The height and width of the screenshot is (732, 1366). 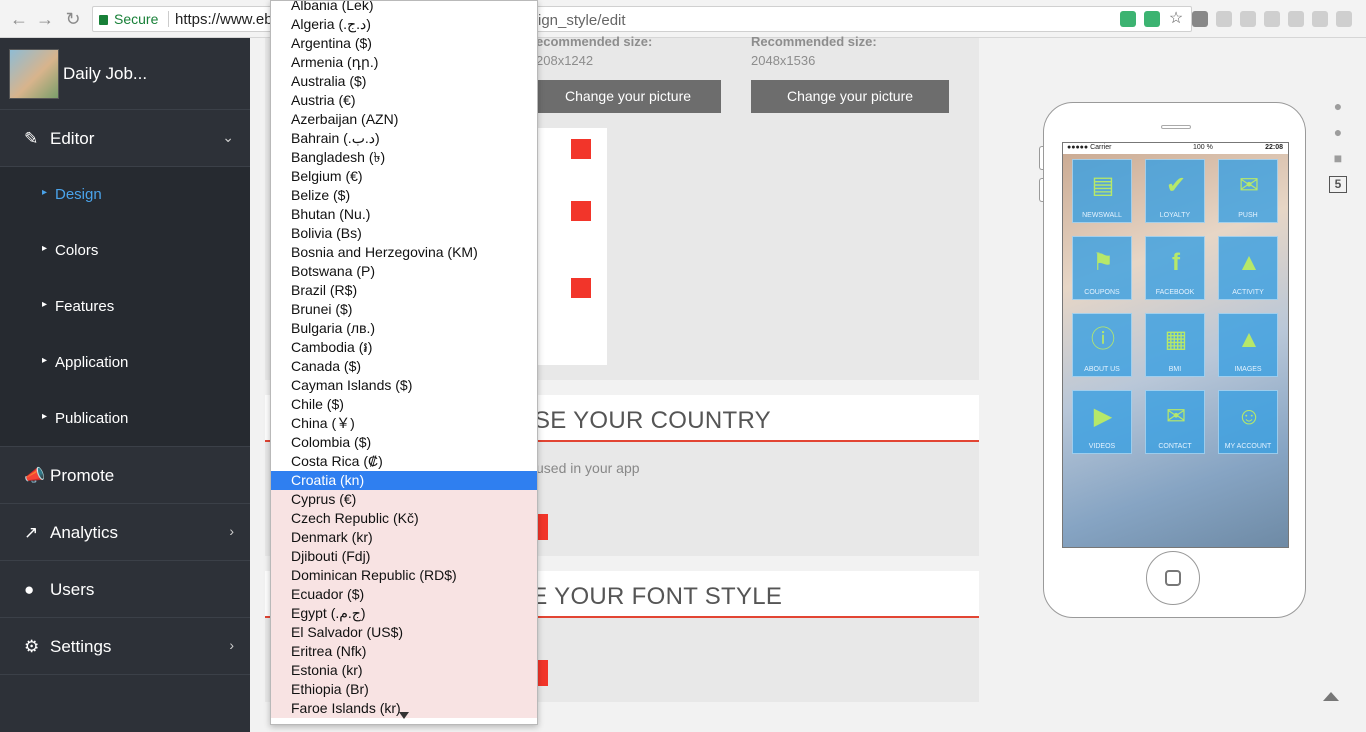 What do you see at coordinates (1248, 345) in the screenshot?
I see `tile-images: ▲ IMAGES` at bounding box center [1248, 345].